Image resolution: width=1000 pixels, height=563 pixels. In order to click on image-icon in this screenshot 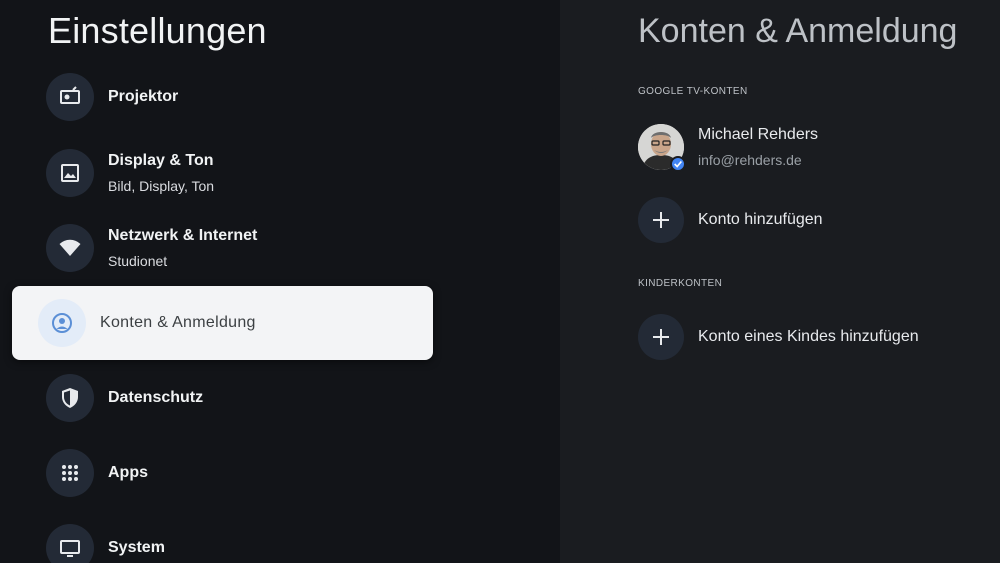, I will do `click(70, 173)`.